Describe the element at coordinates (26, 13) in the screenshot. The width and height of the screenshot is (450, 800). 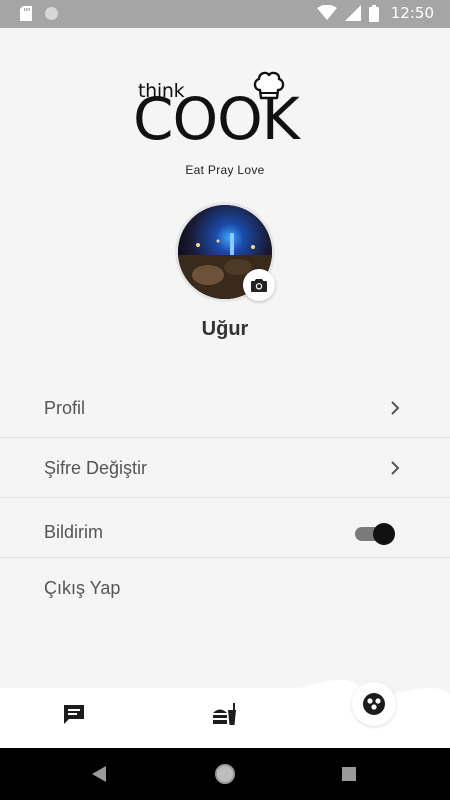
I see `sd-card-icon` at that location.